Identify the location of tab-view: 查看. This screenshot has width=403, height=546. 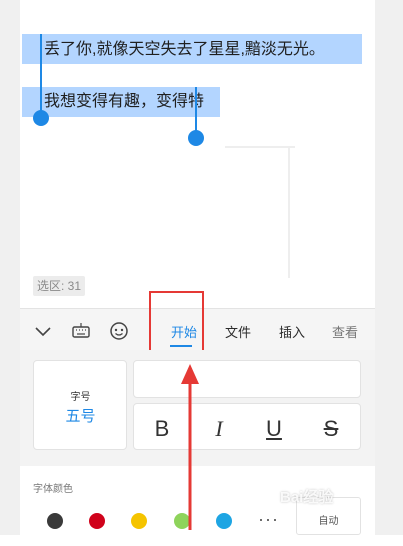
(345, 331).